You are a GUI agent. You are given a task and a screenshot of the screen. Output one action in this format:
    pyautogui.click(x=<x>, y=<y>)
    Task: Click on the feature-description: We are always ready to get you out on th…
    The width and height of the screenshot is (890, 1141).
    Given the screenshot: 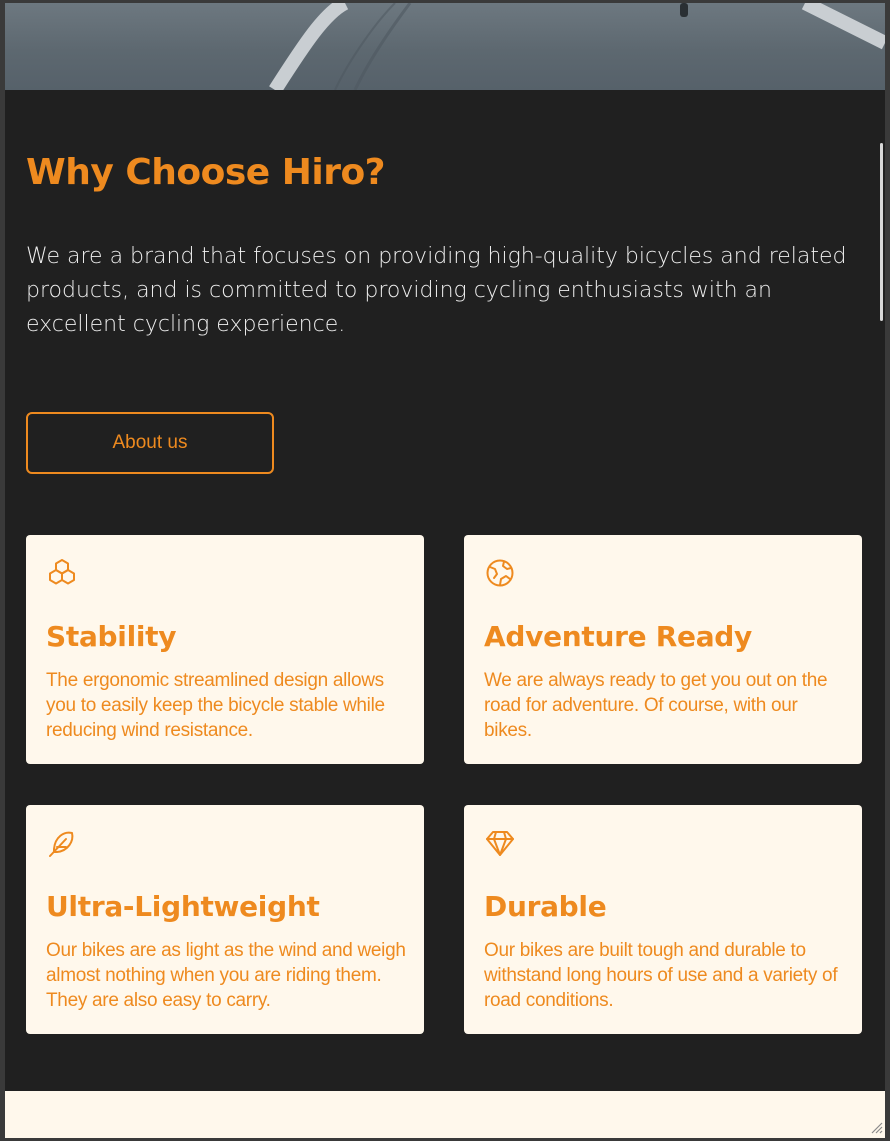 What is the action you would take?
    pyautogui.click(x=656, y=705)
    